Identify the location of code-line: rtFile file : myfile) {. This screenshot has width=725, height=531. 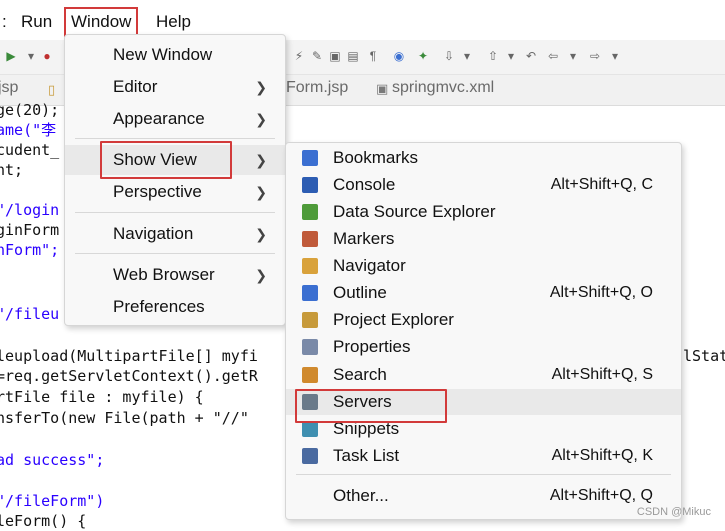
(102, 397).